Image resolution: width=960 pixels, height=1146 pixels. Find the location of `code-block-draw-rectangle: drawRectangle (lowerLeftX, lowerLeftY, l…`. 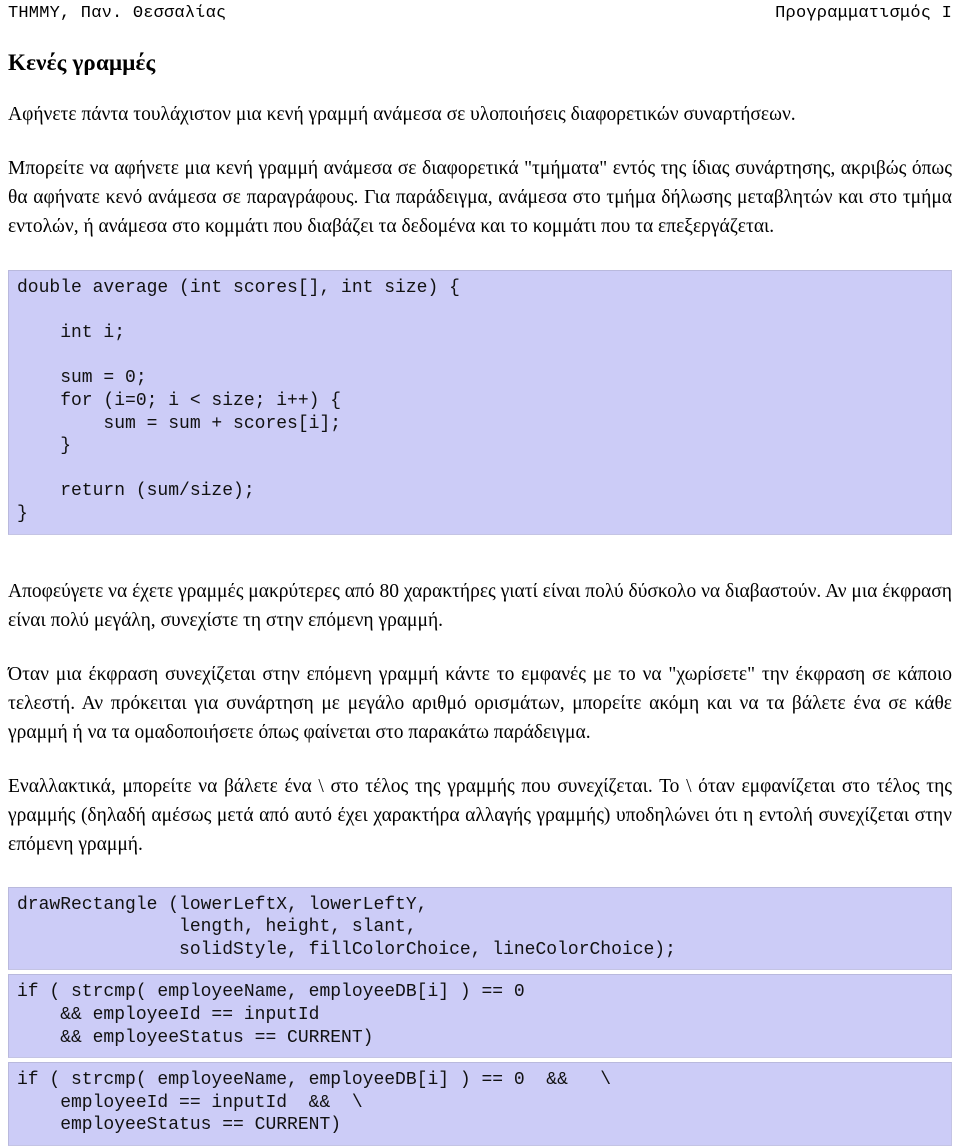

code-block-draw-rectangle: drawRectangle (lowerLeftX, lowerLeftY, l… is located at coordinates (480, 928).